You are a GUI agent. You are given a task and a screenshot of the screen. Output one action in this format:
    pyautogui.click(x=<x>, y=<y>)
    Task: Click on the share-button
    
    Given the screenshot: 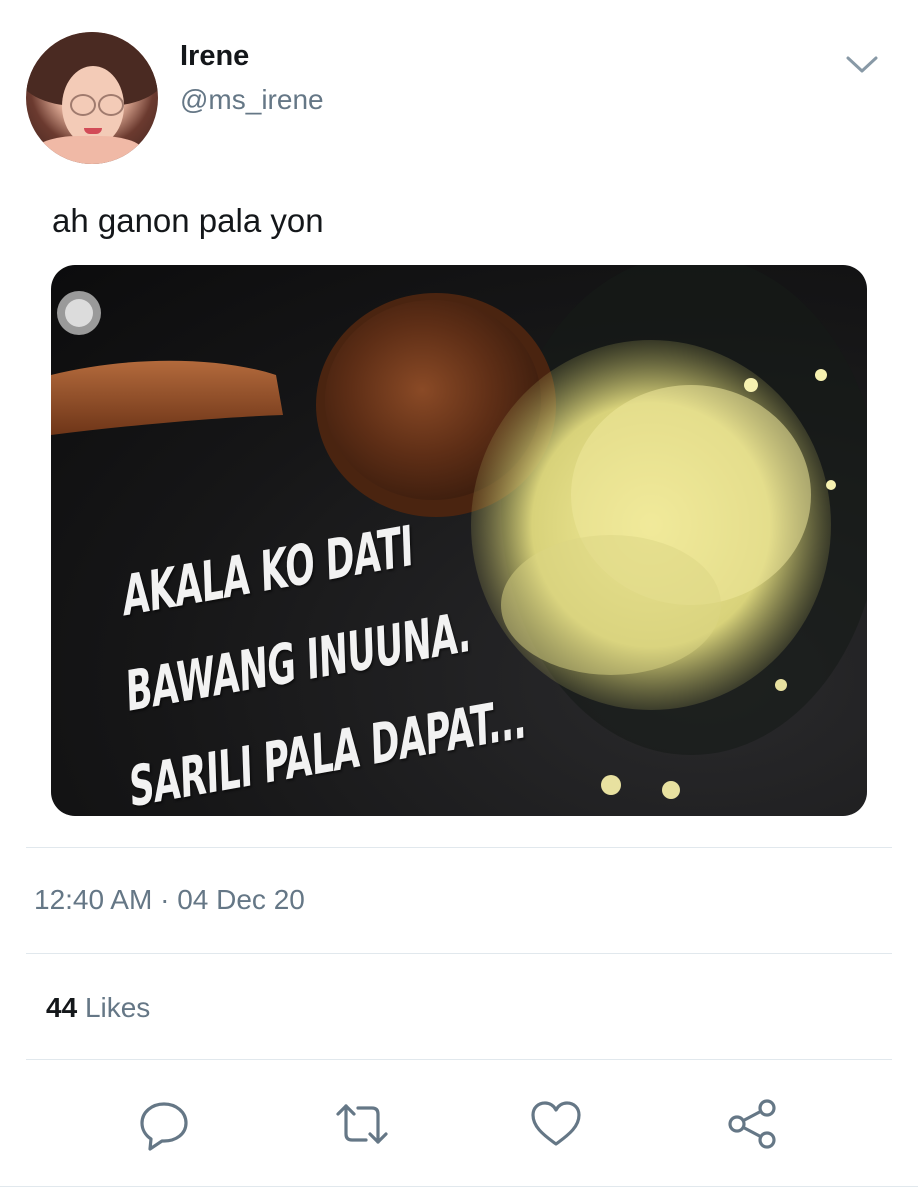 What is the action you would take?
    pyautogui.click(x=752, y=1124)
    